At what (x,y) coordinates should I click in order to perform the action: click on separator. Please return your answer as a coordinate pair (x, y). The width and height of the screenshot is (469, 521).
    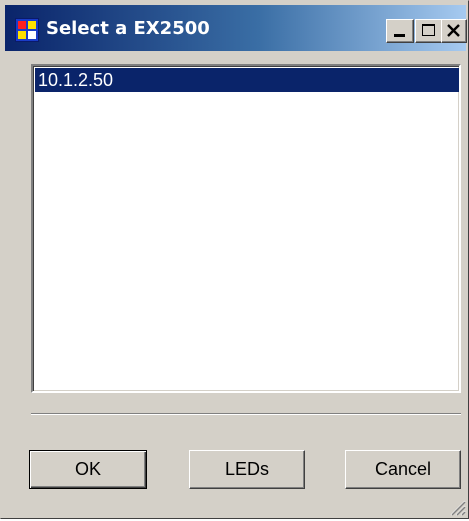
    Looking at the image, I should click on (246, 414).